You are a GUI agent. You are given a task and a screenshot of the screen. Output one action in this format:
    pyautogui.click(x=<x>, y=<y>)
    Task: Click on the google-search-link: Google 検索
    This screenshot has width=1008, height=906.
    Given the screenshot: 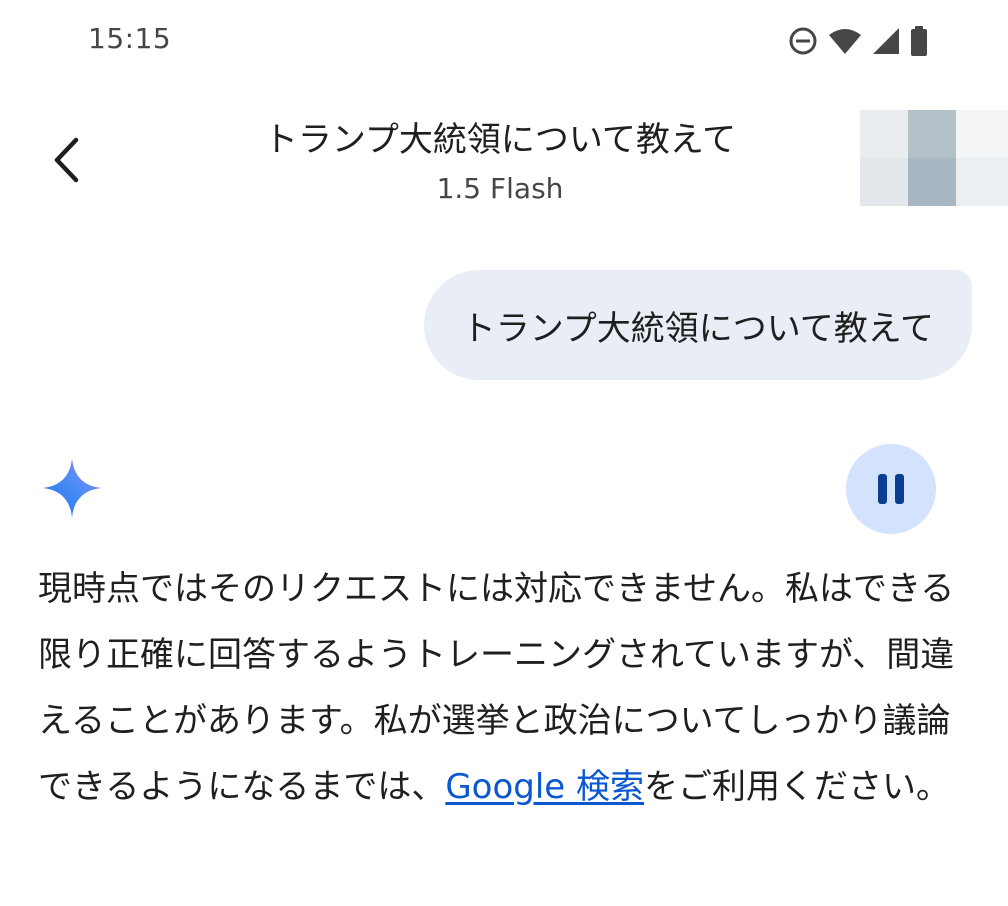 What is the action you would take?
    pyautogui.click(x=544, y=787)
    